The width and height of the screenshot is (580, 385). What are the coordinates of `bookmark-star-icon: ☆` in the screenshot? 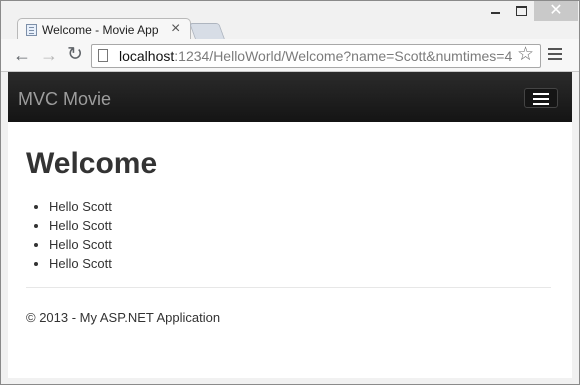 It's located at (525, 55).